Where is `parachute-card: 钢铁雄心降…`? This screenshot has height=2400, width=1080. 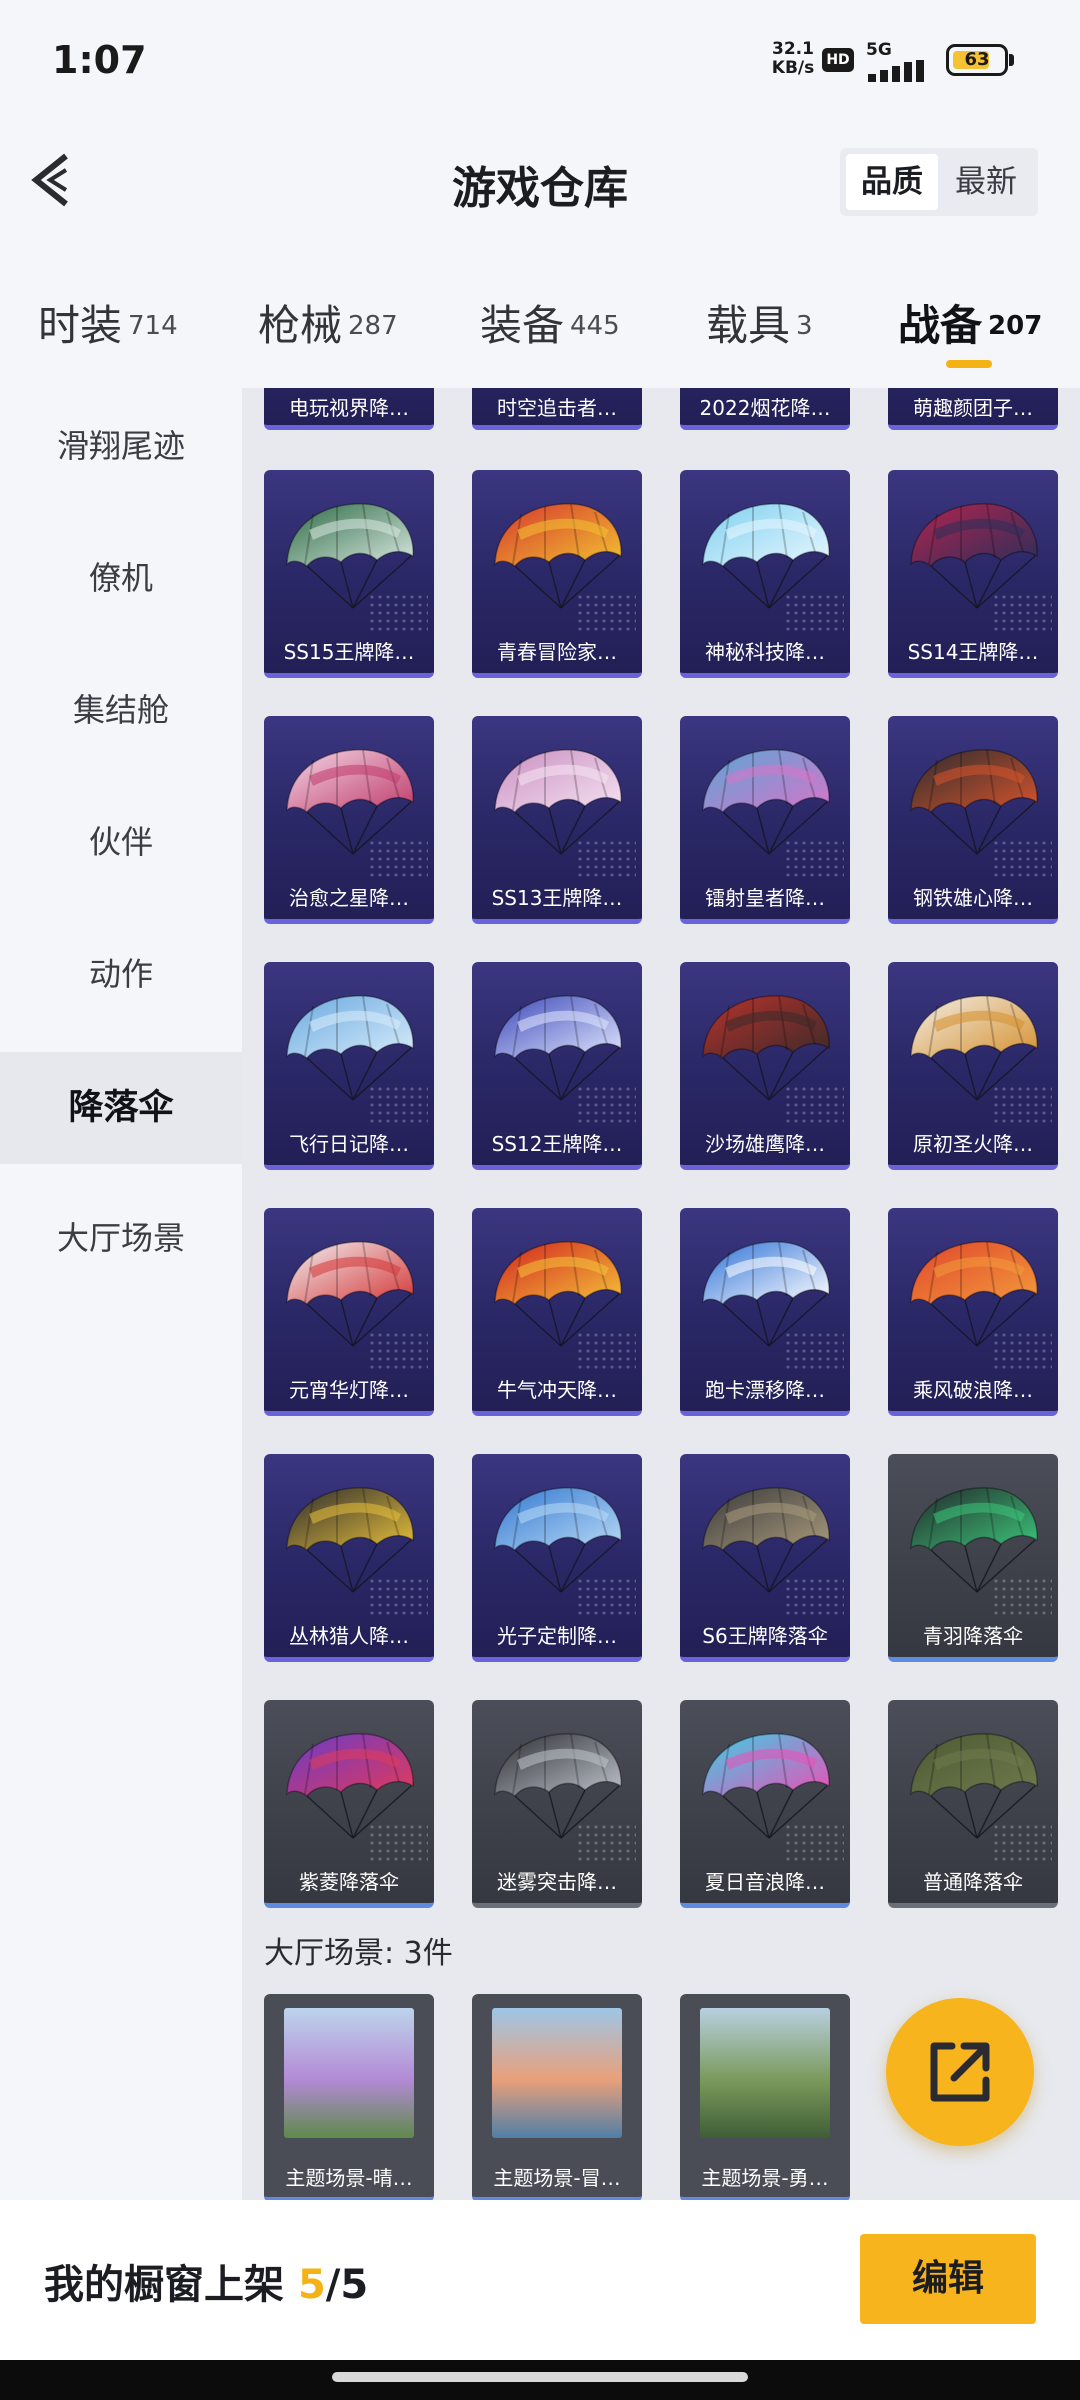 parachute-card: 钢铁雄心降… is located at coordinates (973, 820).